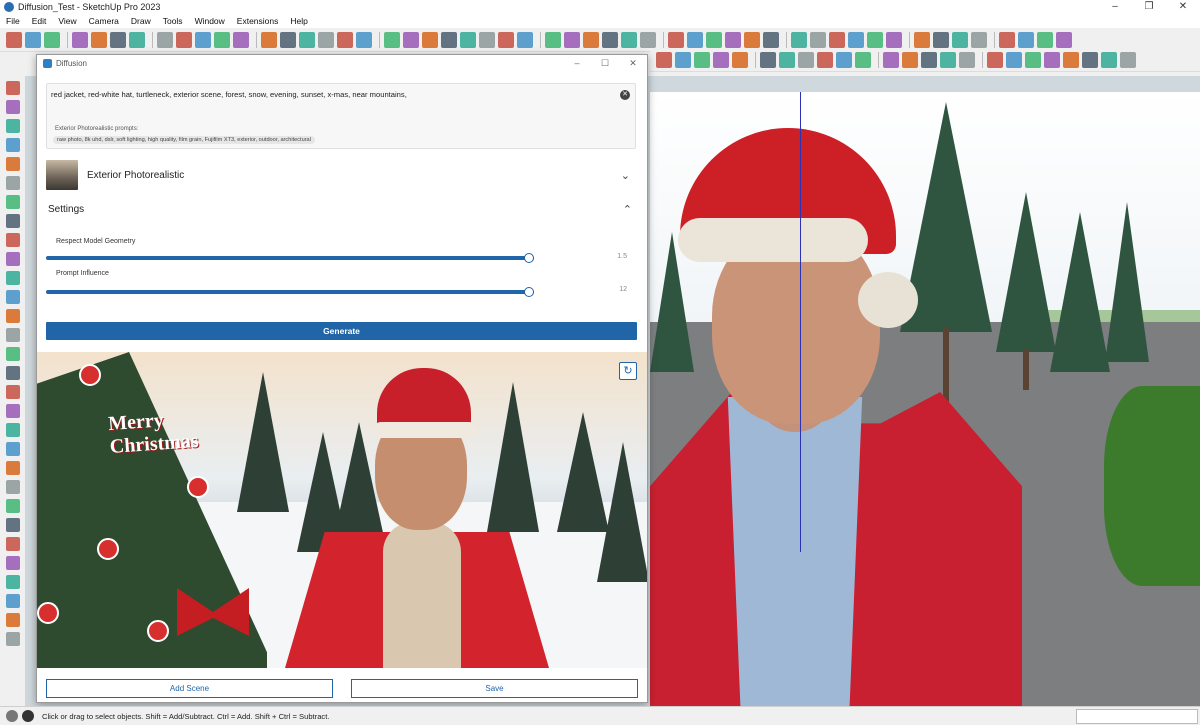 The height and width of the screenshot is (725, 1200). I want to click on maximize-button: ❐, so click(1149, 7).